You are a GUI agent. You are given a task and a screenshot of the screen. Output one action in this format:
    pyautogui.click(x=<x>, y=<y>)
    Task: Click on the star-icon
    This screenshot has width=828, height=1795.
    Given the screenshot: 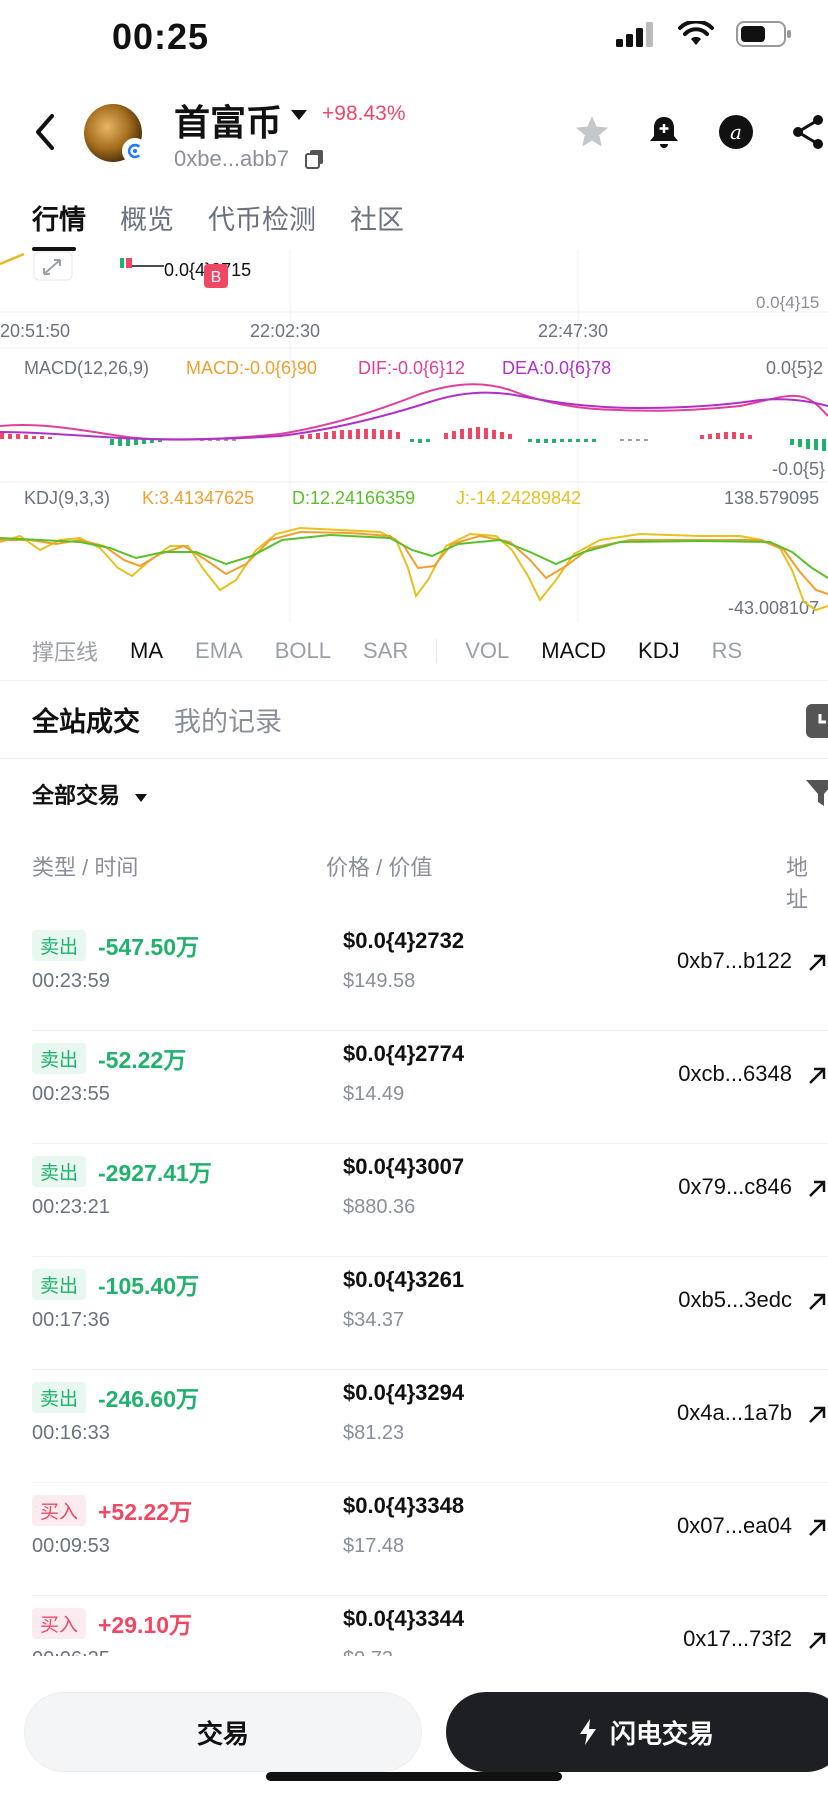 What is the action you would take?
    pyautogui.click(x=592, y=132)
    